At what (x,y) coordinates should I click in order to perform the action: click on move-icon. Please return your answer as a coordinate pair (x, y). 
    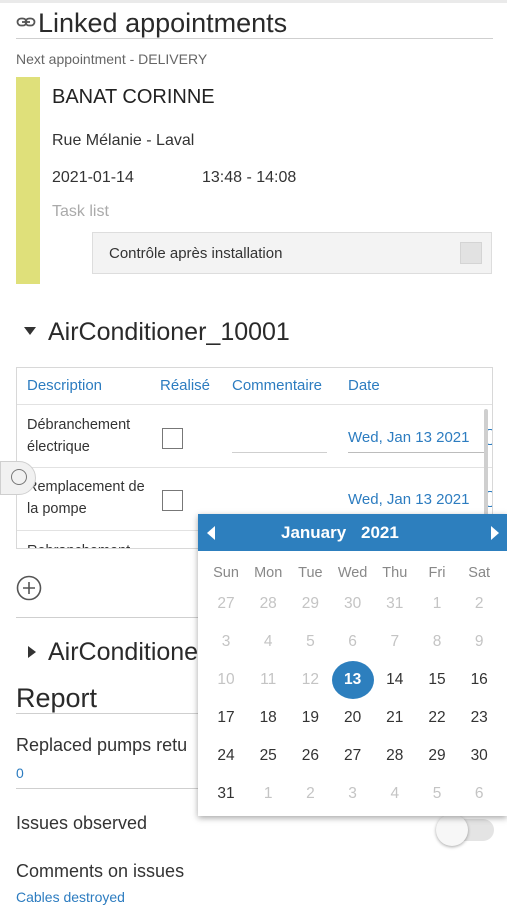
    Looking at the image, I should click on (19, 477).